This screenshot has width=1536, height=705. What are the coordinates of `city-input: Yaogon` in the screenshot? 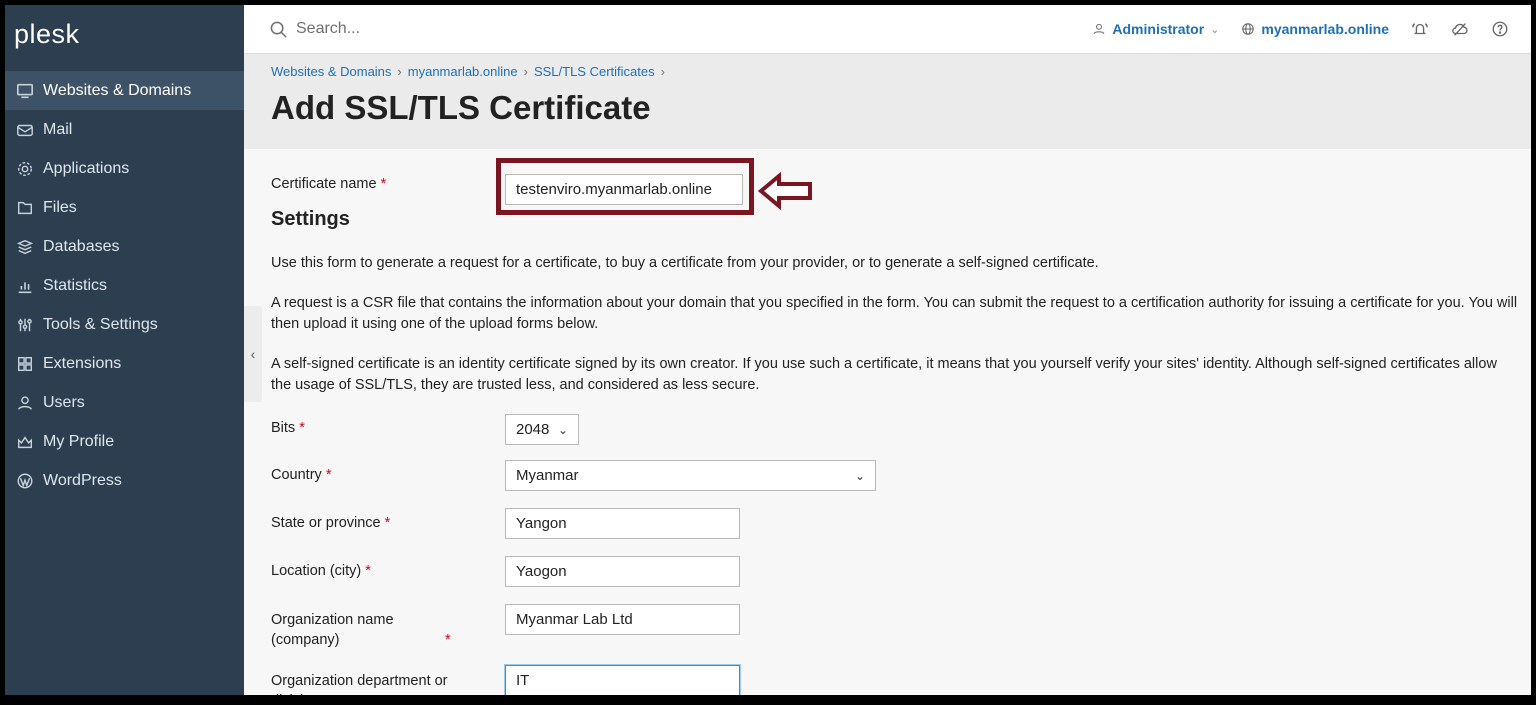 It's located at (622, 571).